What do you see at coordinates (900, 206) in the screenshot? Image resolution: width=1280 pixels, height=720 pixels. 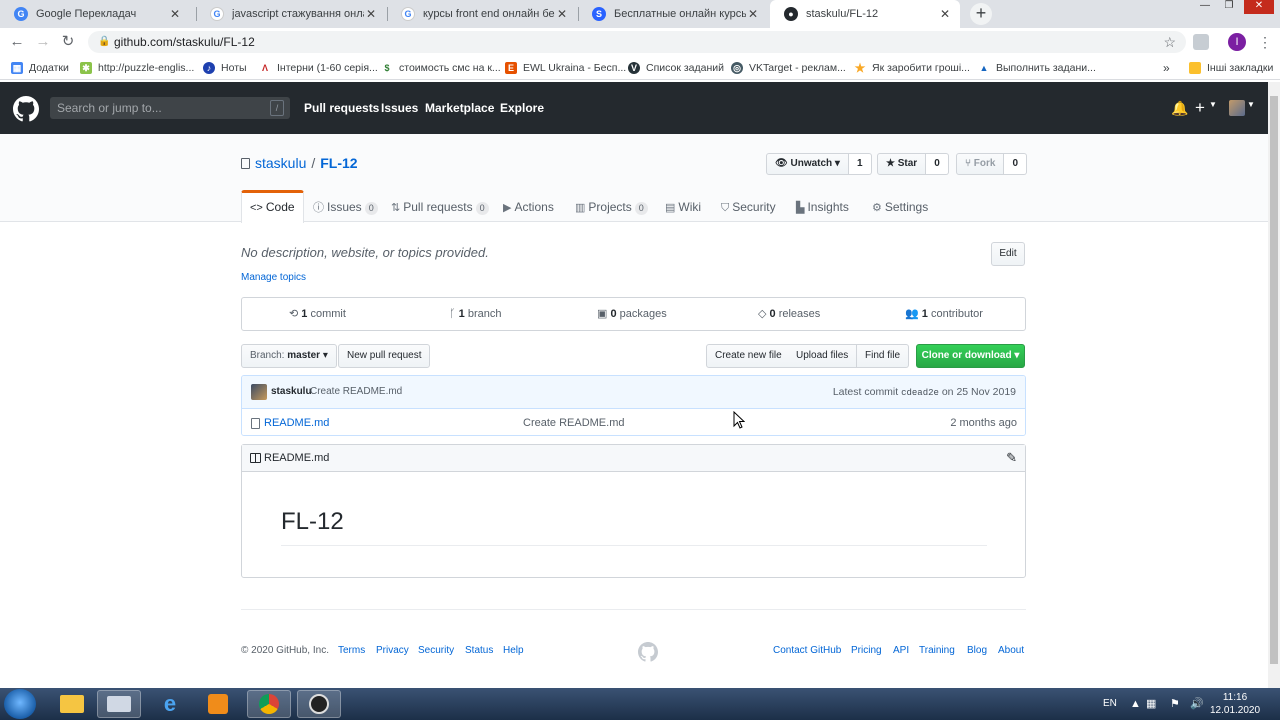 I see `tab-settings: ⚙ Settings` at bounding box center [900, 206].